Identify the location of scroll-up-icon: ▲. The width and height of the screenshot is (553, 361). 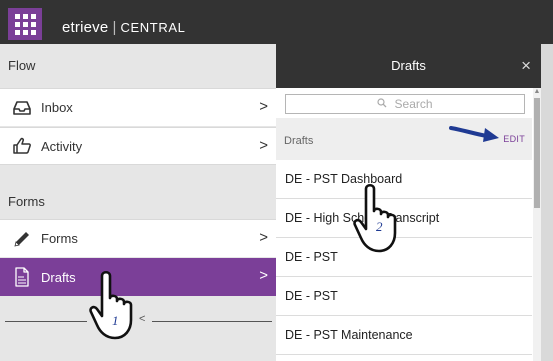
(537, 92).